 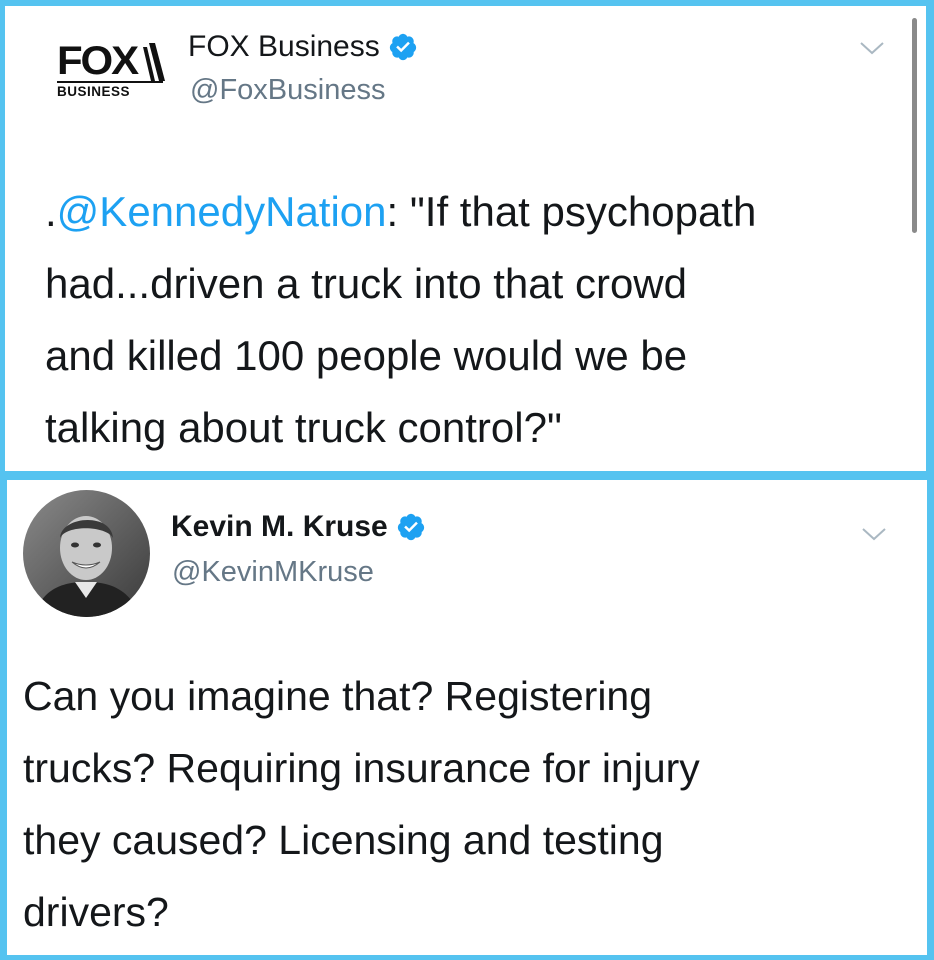 What do you see at coordinates (222, 211) in the screenshot?
I see `mention-link: @KennedyNation` at bounding box center [222, 211].